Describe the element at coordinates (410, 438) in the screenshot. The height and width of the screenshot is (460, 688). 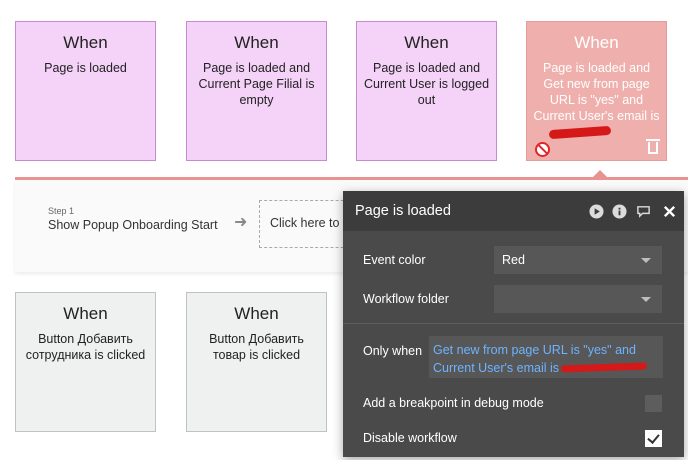
I see `disable-workflow-label: Disable workflow` at that location.